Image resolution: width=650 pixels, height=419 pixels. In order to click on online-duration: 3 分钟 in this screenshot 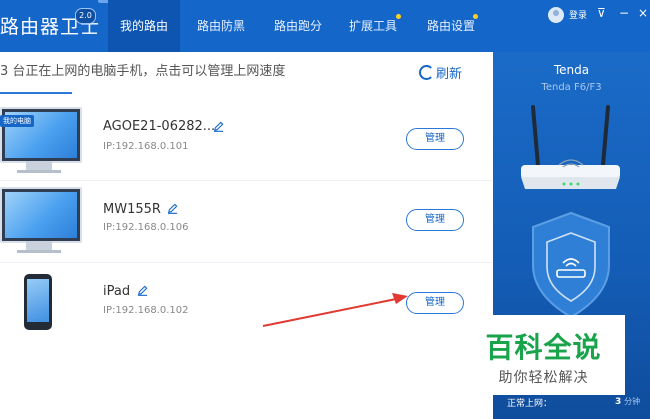, I will do `click(627, 401)`.